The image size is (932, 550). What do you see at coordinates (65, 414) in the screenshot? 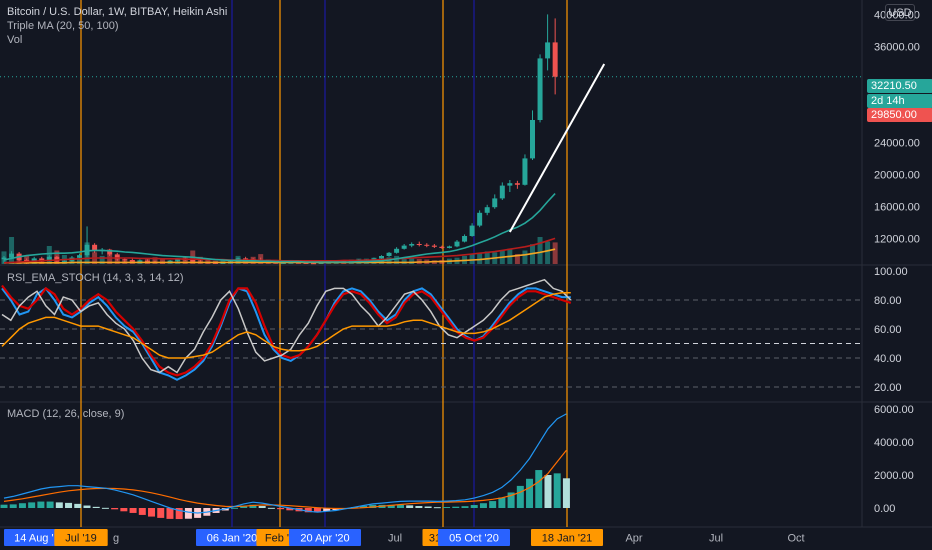
I see `macd-legend: MACD (12, 26, close, 9)` at bounding box center [65, 414].